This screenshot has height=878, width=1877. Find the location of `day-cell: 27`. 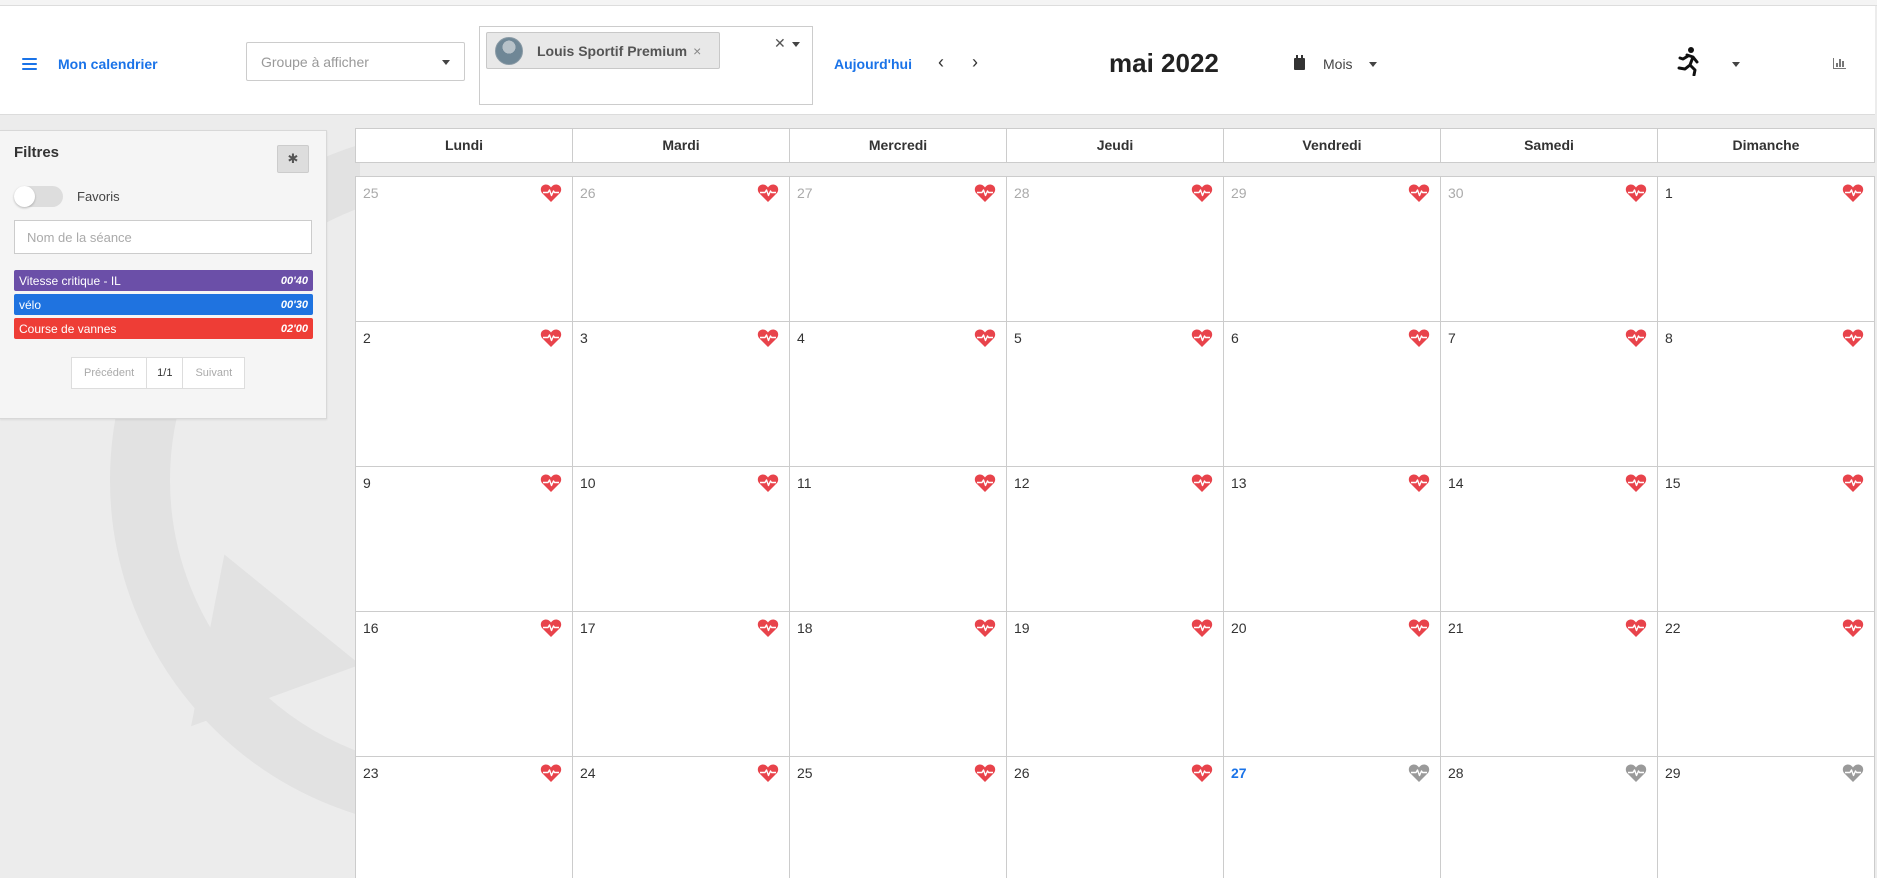

day-cell: 27 is located at coordinates (898, 249).